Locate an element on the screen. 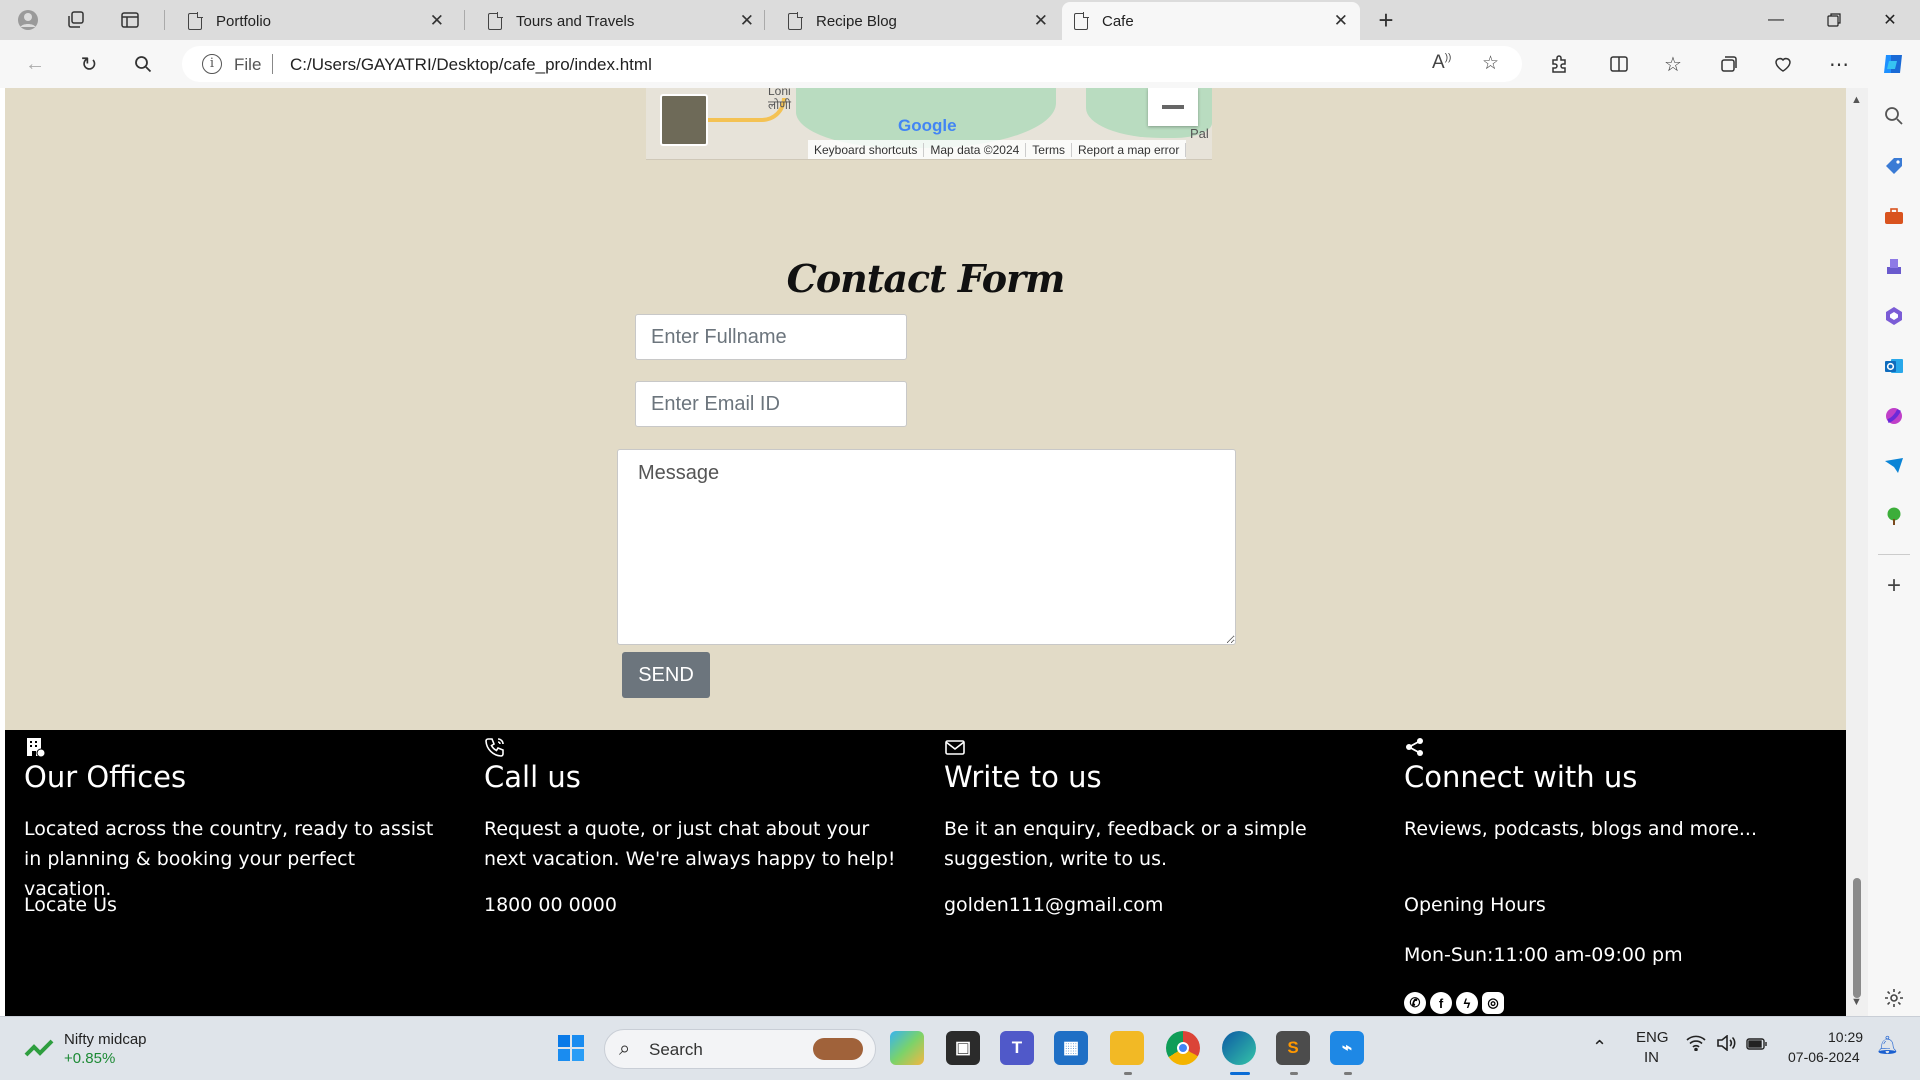 This screenshot has width=1920, height=1080. phone-number-link: 1800 00 0000 is located at coordinates (550, 905).